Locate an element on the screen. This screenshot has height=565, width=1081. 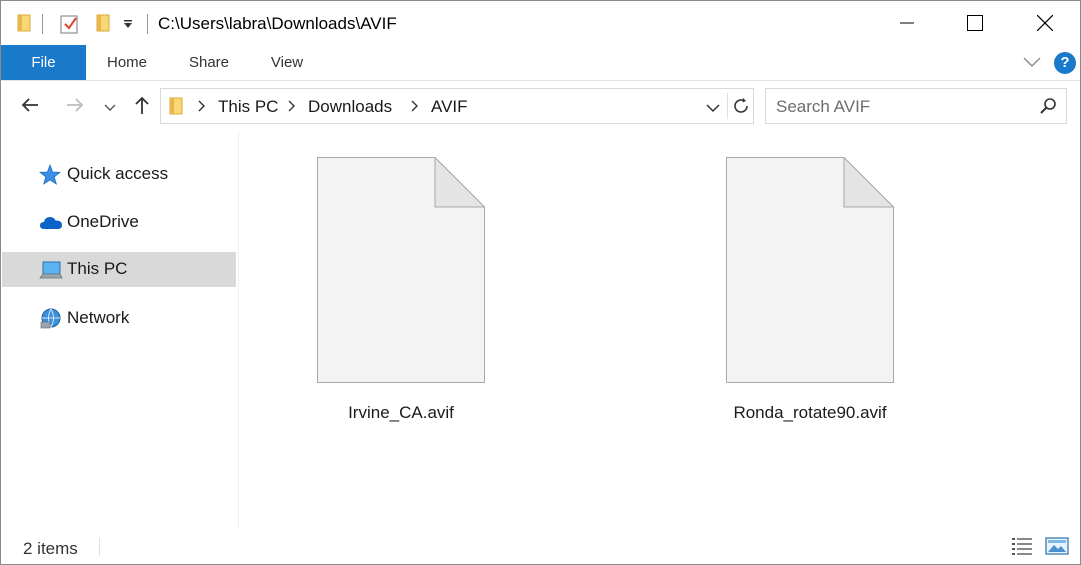
up-arrow-icon is located at coordinates (142, 107).